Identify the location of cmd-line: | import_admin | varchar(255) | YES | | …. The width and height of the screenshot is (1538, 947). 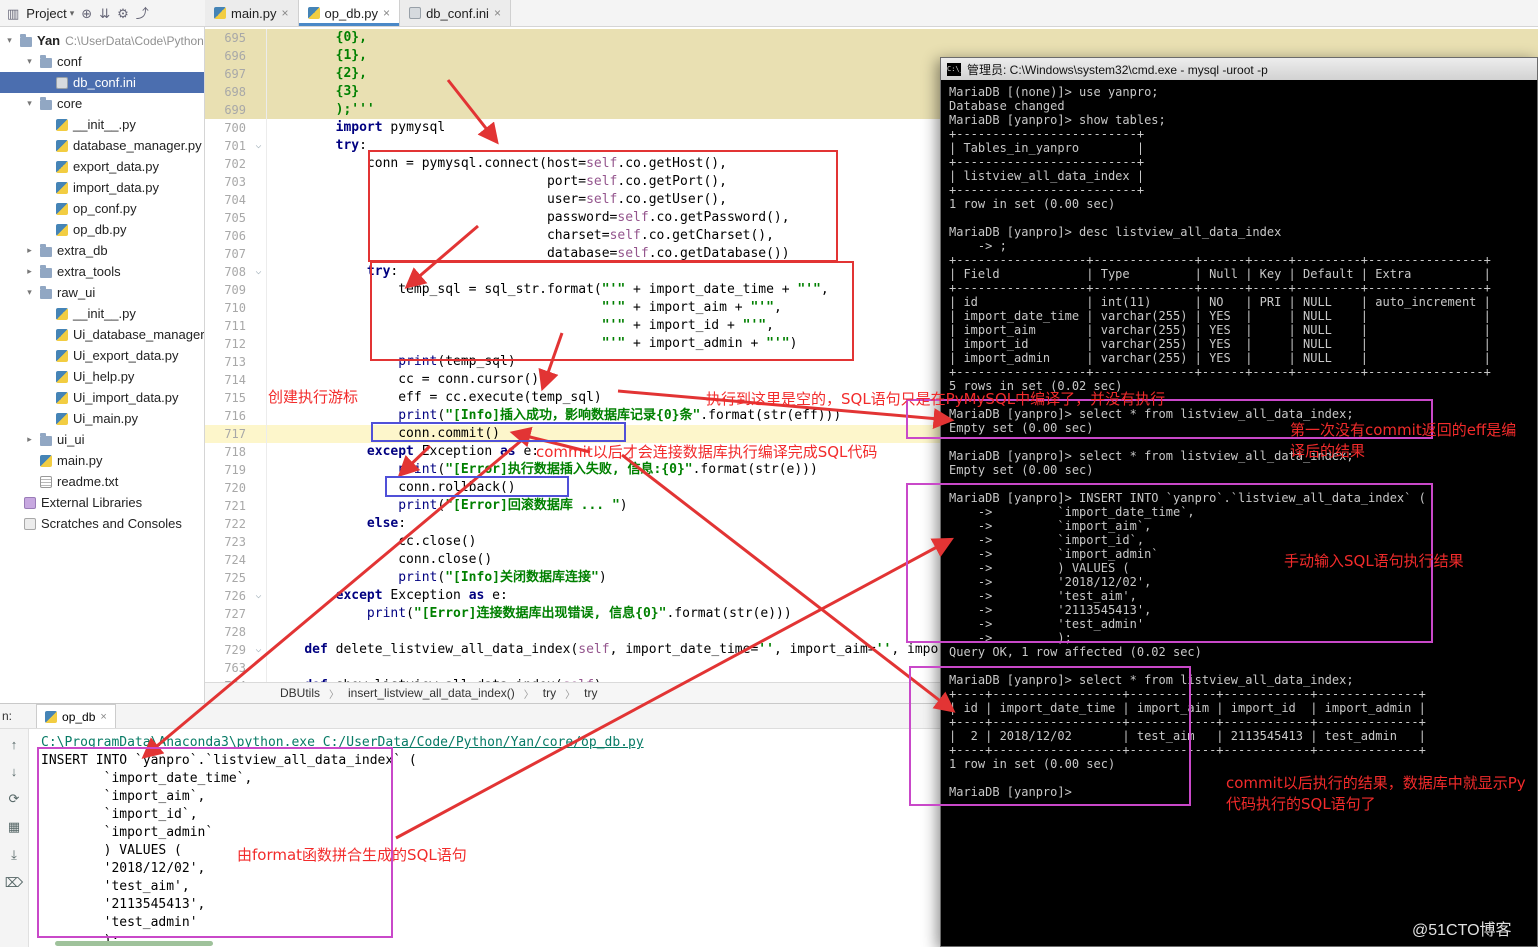
(1220, 358).